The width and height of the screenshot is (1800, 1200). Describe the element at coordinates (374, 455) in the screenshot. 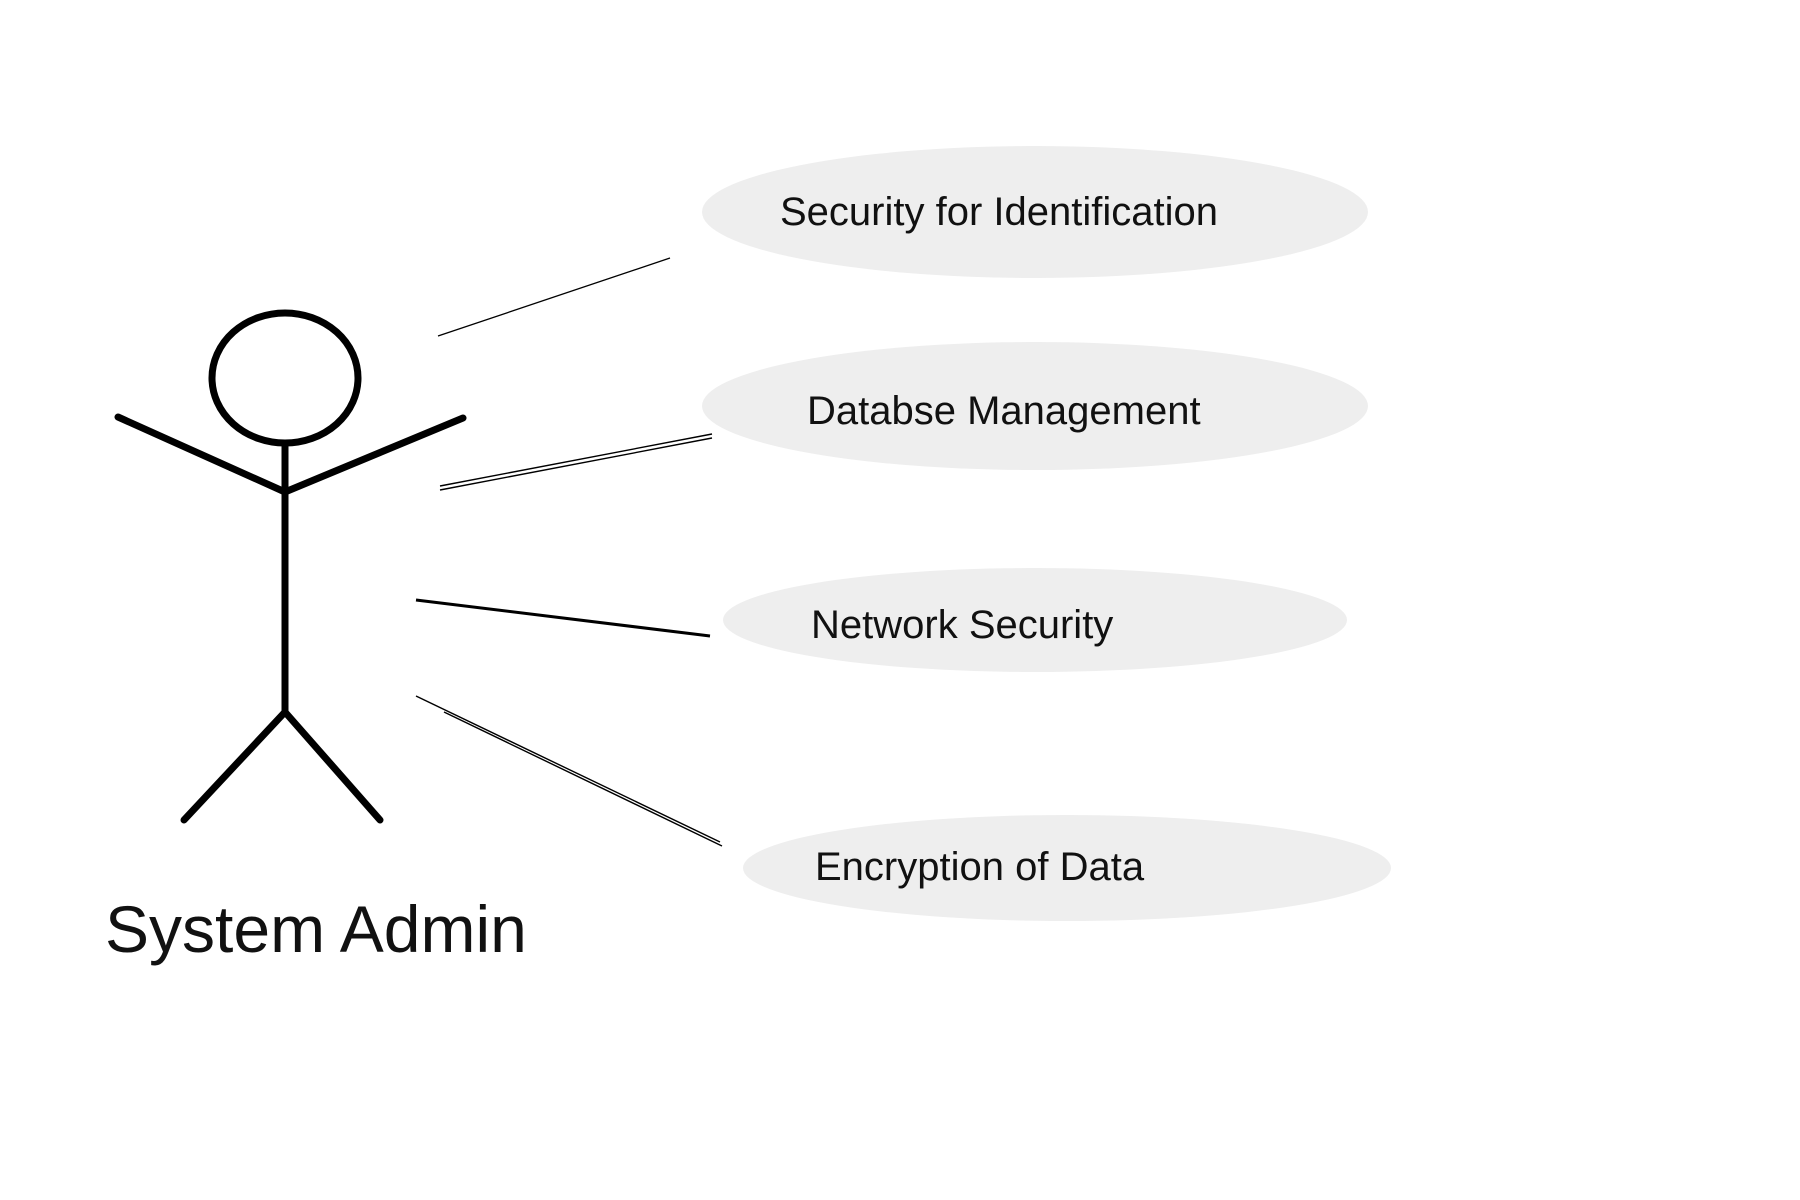

I see `actor-right-arm` at that location.